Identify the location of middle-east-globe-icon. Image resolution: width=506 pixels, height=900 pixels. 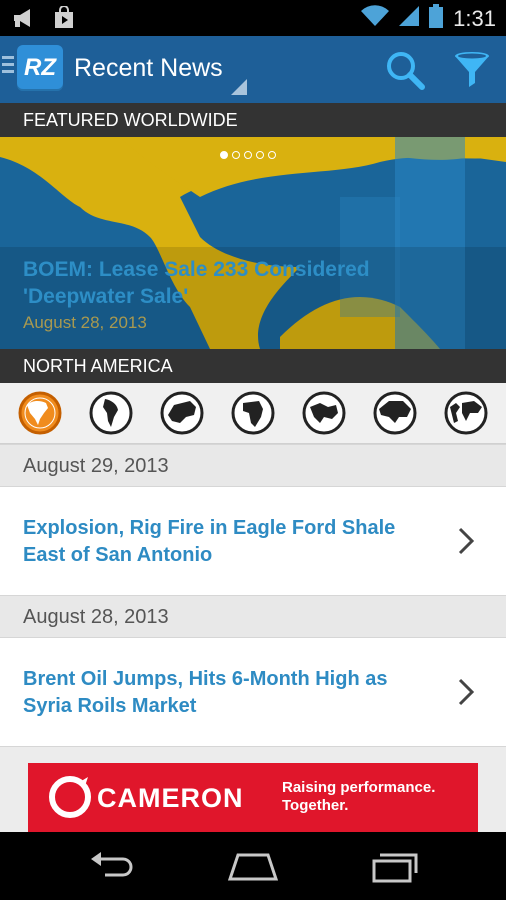
(324, 413).